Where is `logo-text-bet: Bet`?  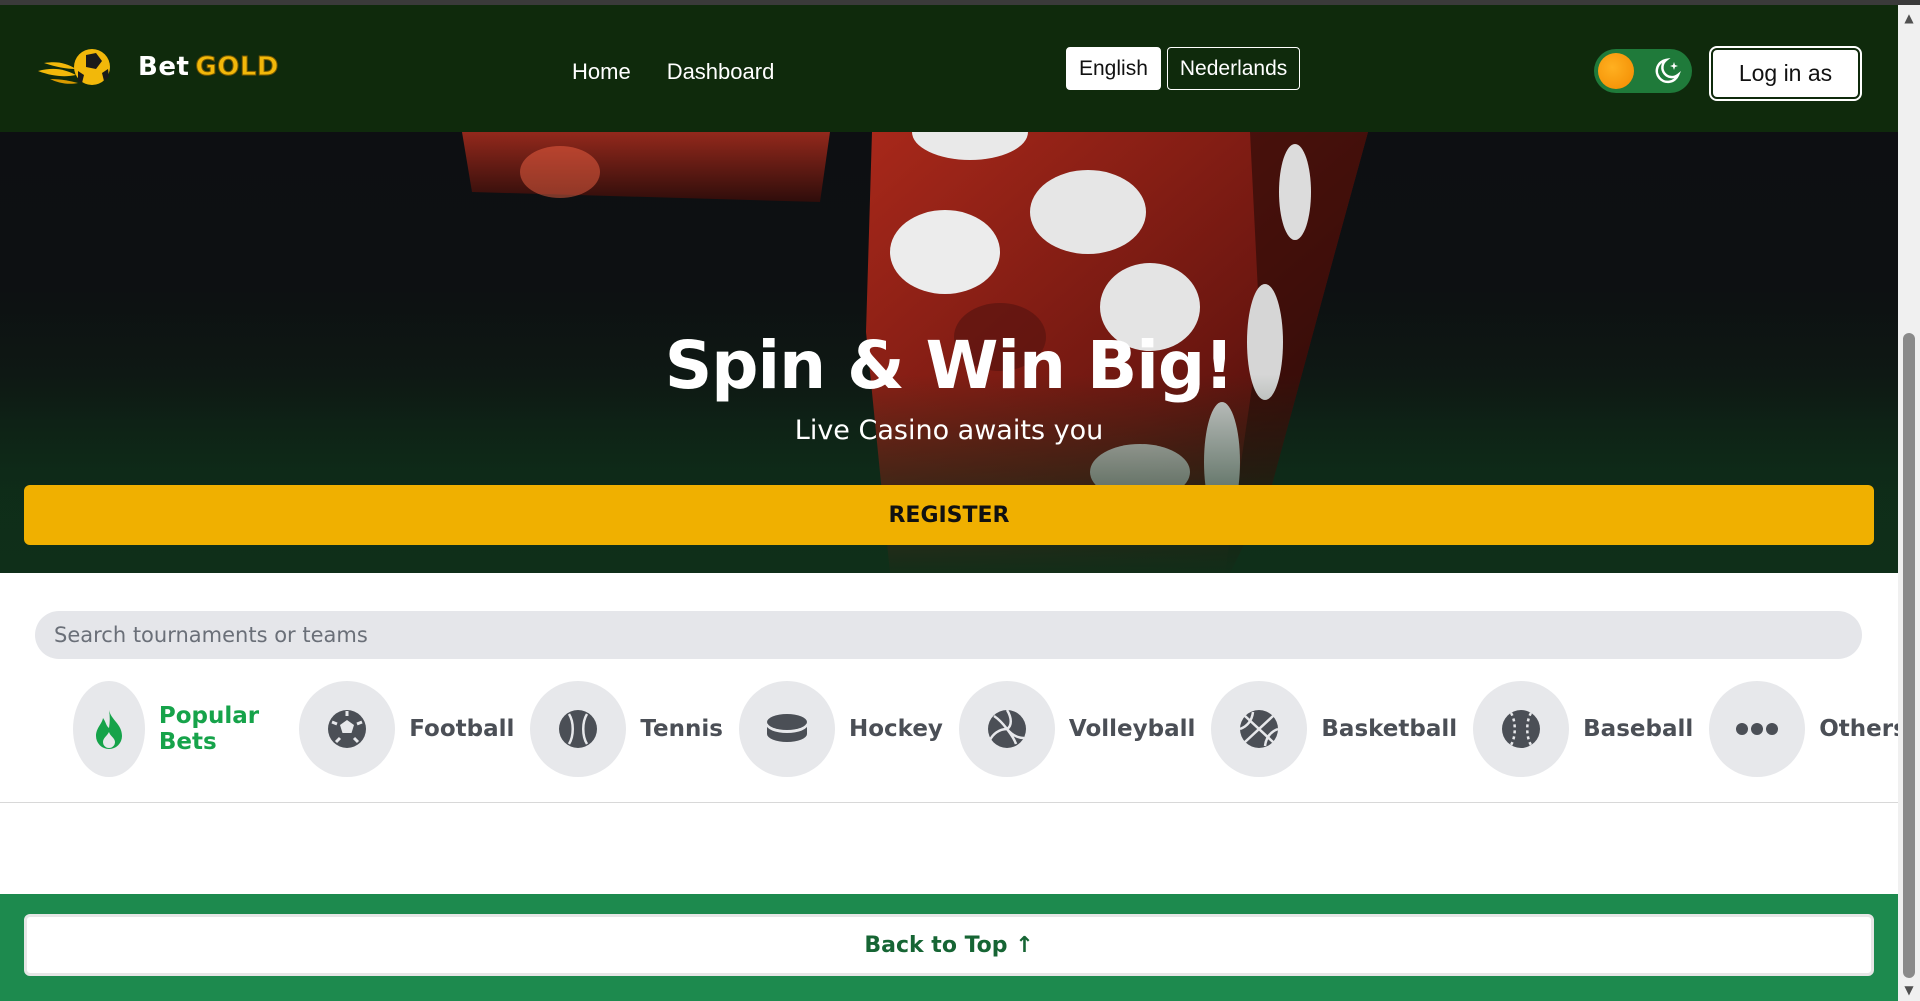 logo-text-bet: Bet is located at coordinates (164, 67).